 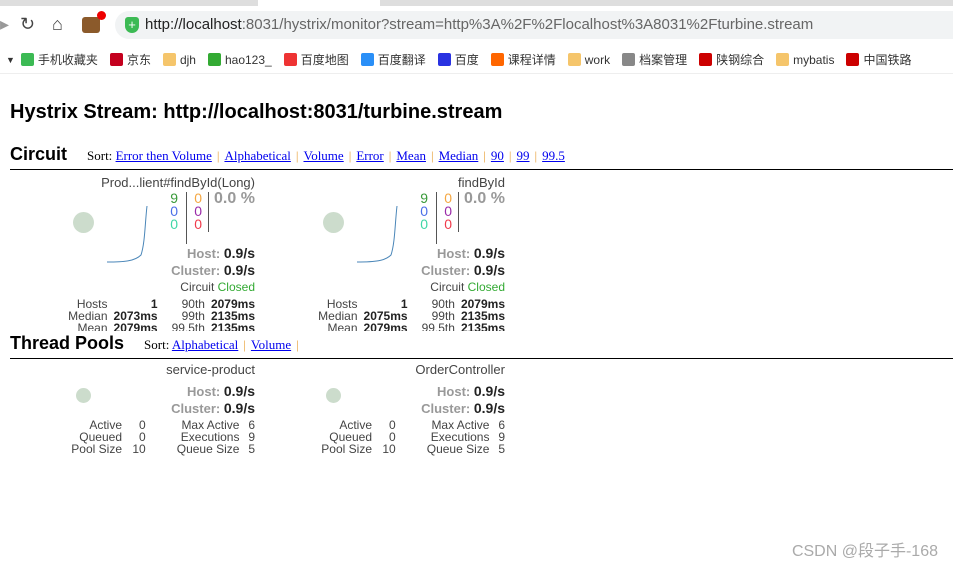 What do you see at coordinates (214, 59) in the screenshot?
I see `hao123-icon` at bounding box center [214, 59].